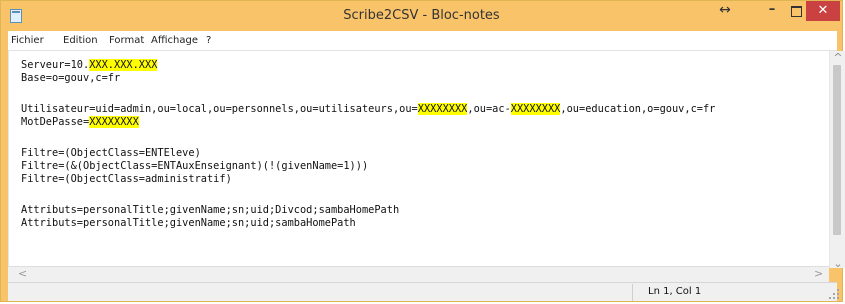  What do you see at coordinates (632, 292) in the screenshot?
I see `status-divider` at bounding box center [632, 292].